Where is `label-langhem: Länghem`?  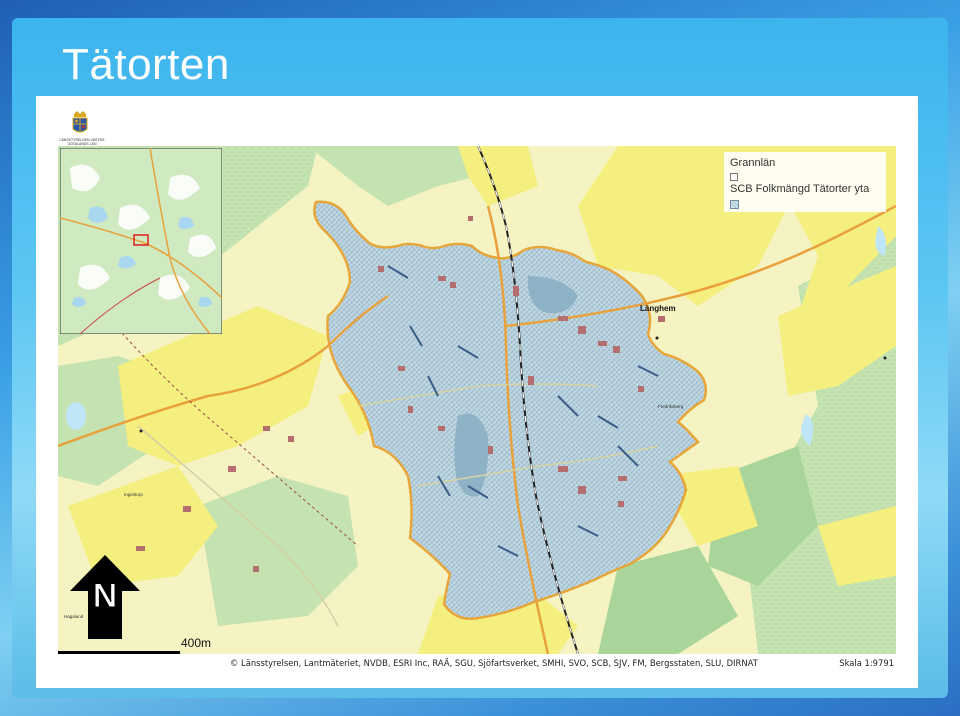
label-langhem: Länghem is located at coordinates (658, 308).